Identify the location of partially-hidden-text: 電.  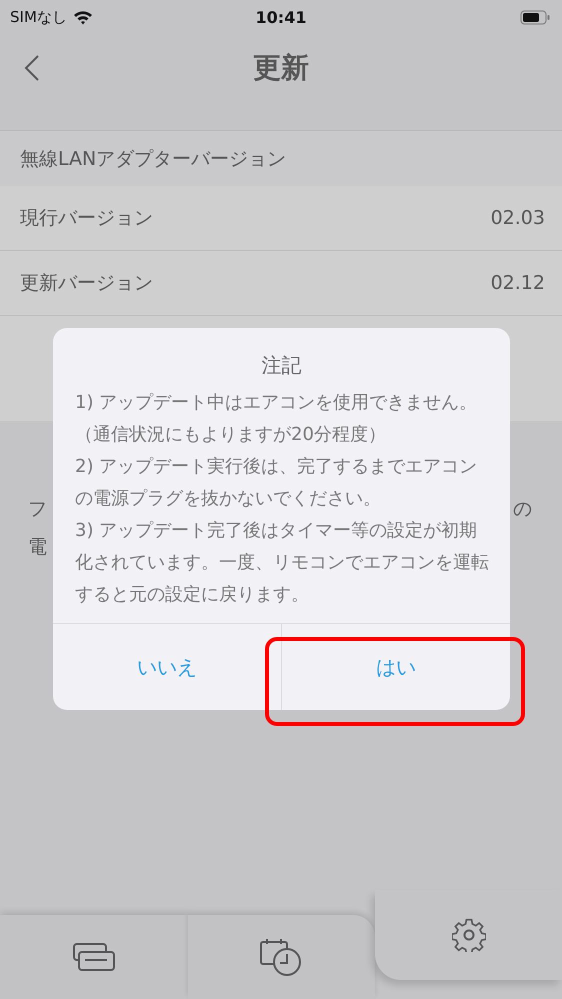
(37, 547).